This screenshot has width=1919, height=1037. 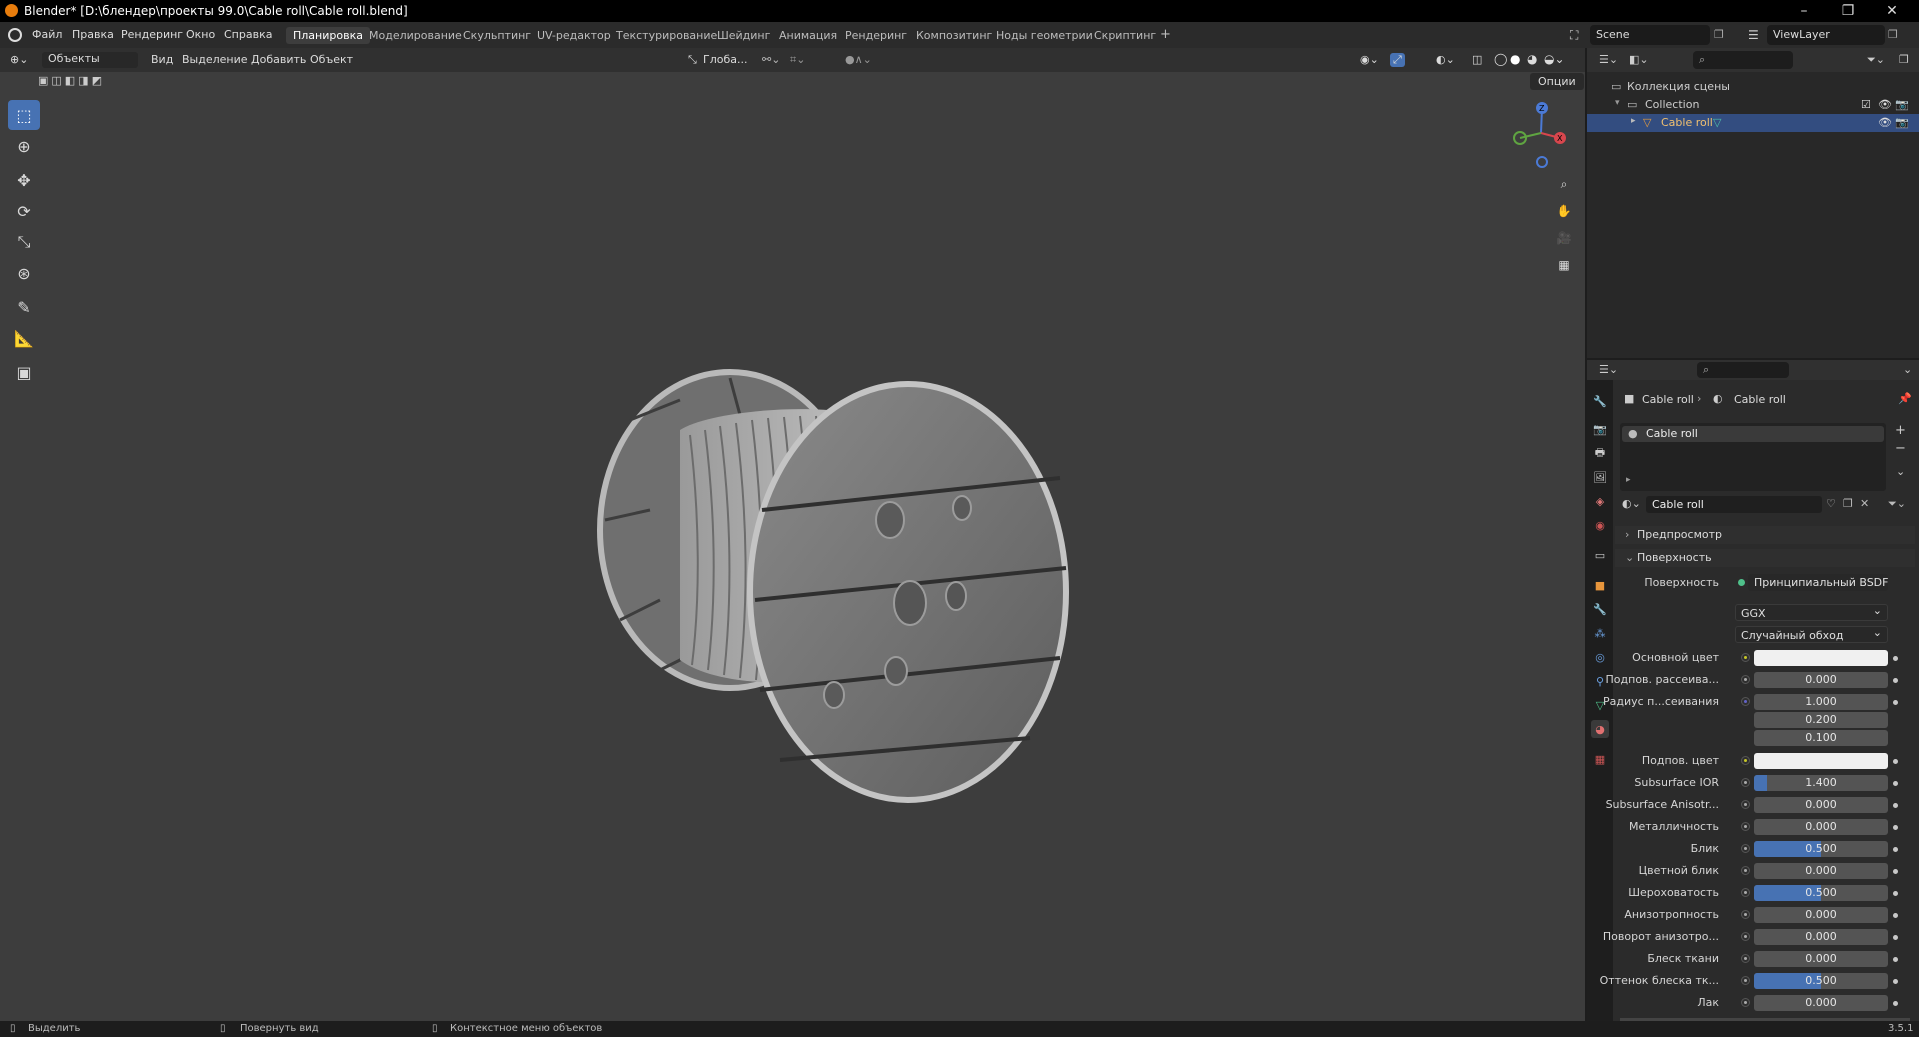 I want to click on menu-edit: Правка, so click(x=93, y=34).